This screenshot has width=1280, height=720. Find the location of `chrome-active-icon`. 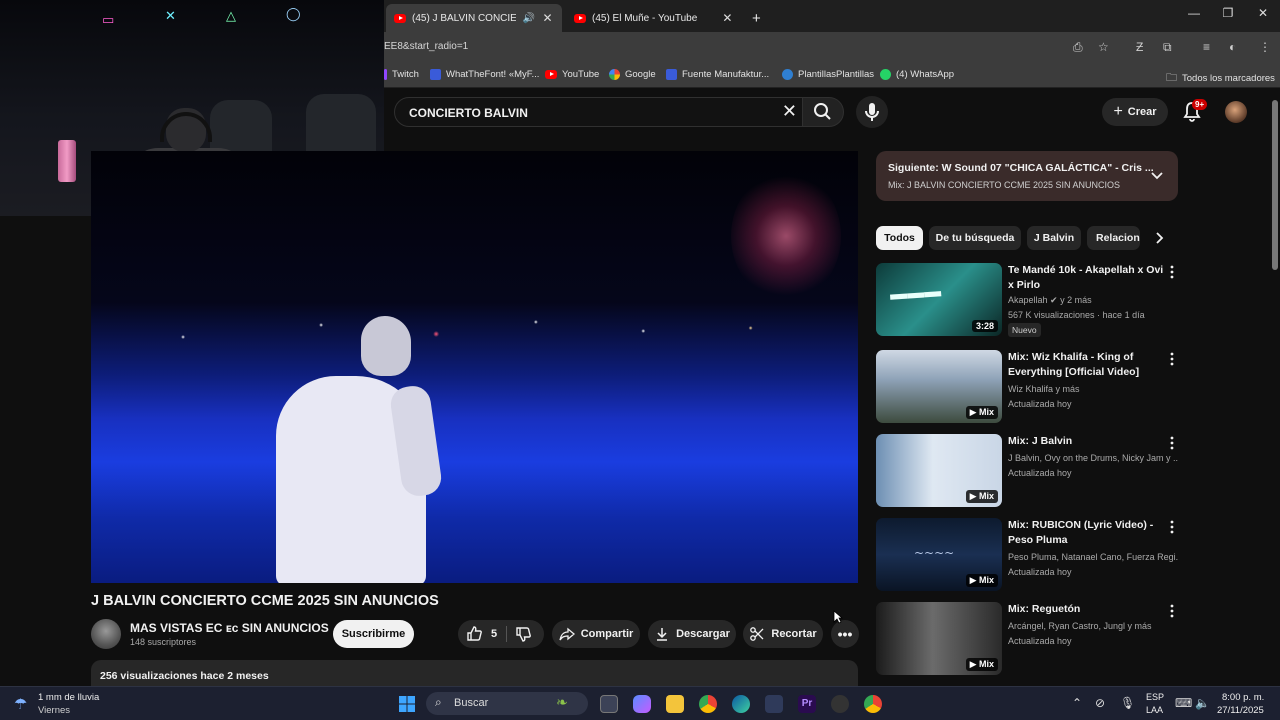

chrome-active-icon is located at coordinates (873, 704).